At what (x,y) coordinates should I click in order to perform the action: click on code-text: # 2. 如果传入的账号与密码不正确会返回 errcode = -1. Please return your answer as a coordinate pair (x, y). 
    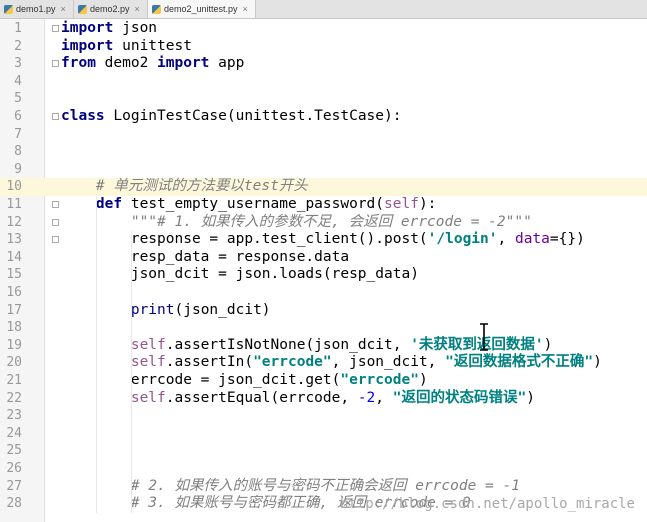
    Looking at the image, I should click on (290, 487).